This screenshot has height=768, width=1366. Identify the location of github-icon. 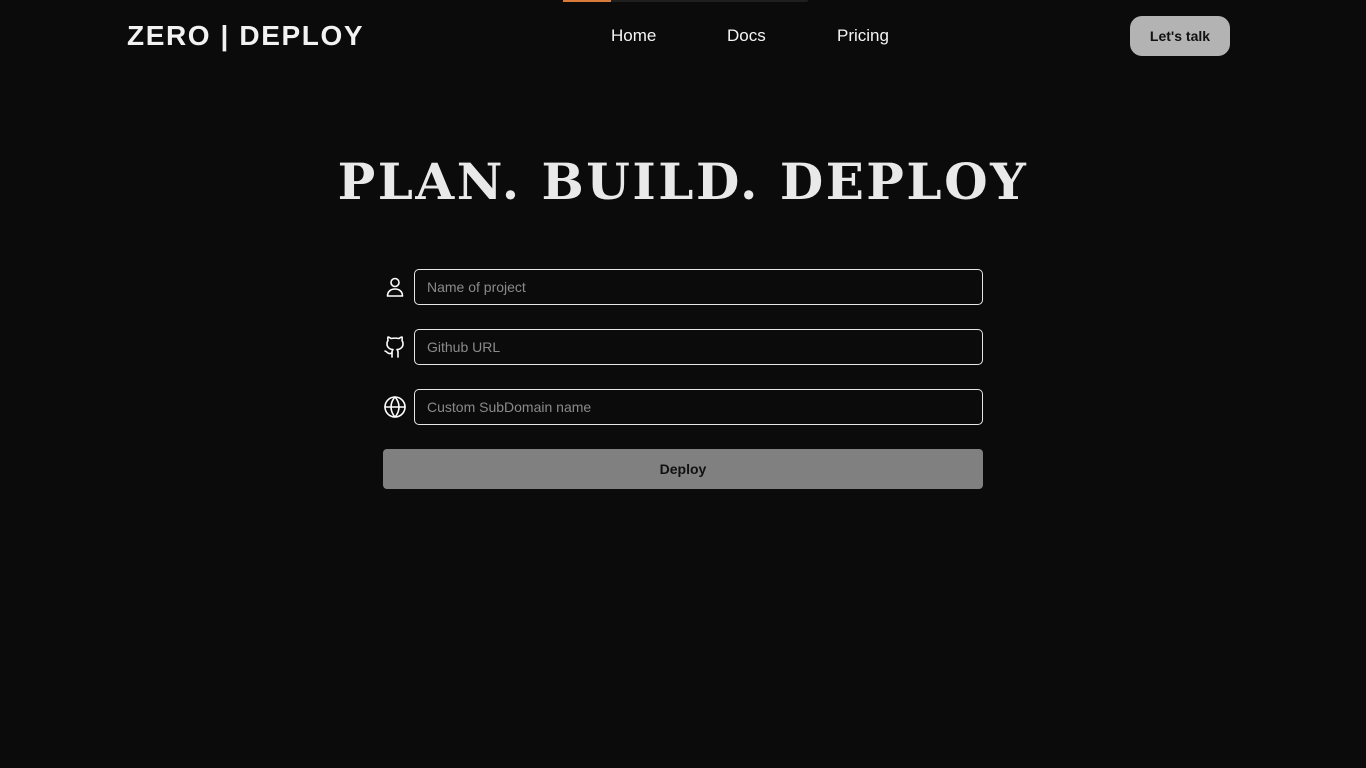
(395, 347).